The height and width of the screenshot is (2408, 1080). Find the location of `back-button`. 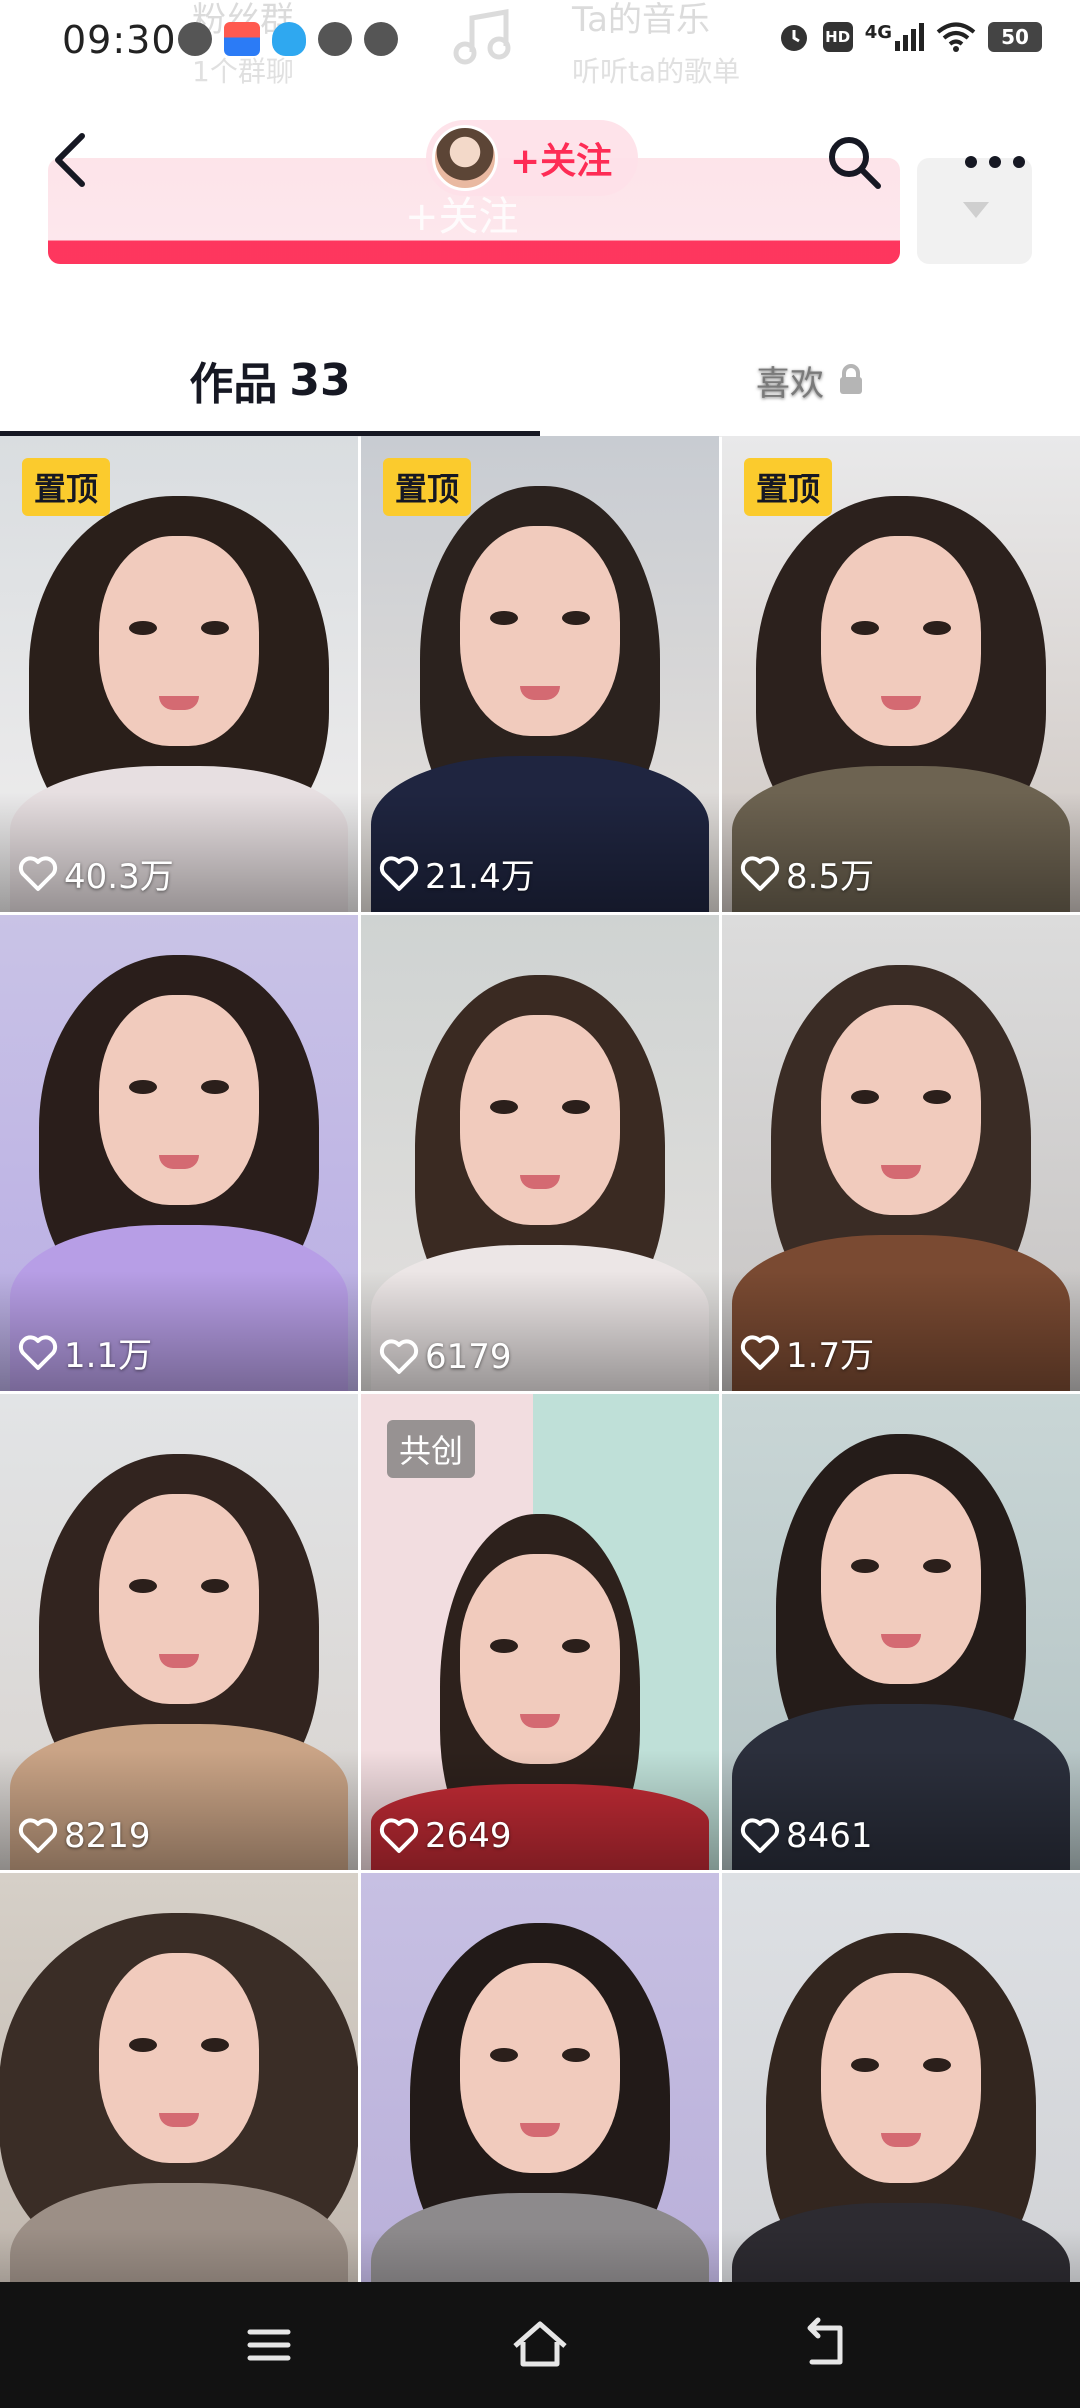

back-button is located at coordinates (70, 160).